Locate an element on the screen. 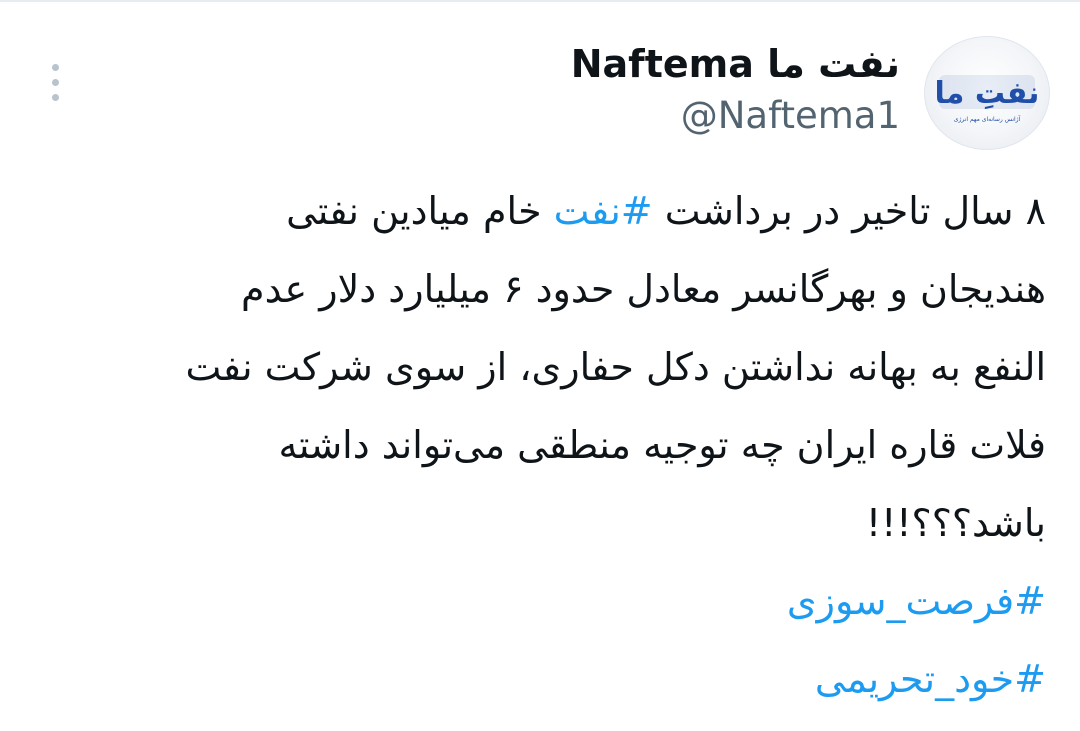  tweet-line-5: باشد؟؟؟!!! is located at coordinates (955, 523).